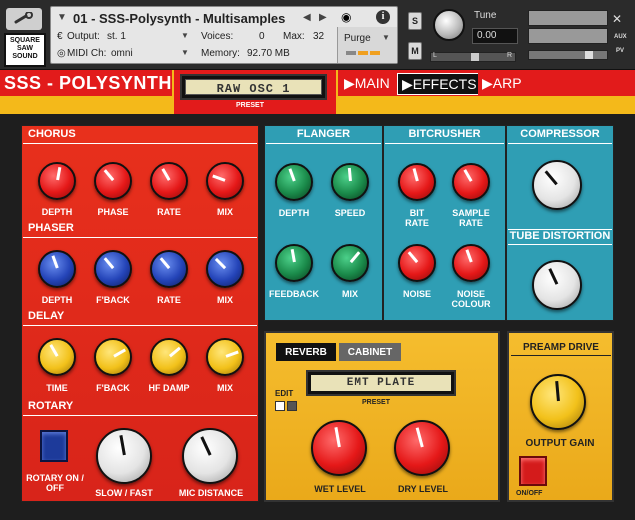 This screenshot has width=635, height=520. What do you see at coordinates (318, 36) in the screenshot?
I see `max-voices-value: 32` at bounding box center [318, 36].